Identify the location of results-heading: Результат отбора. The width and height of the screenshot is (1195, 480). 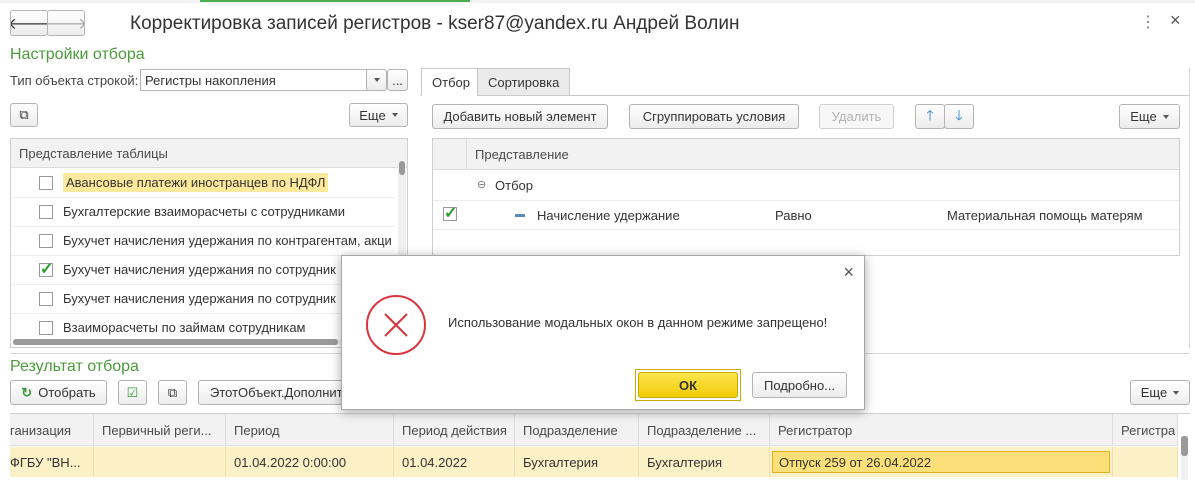
(74, 366).